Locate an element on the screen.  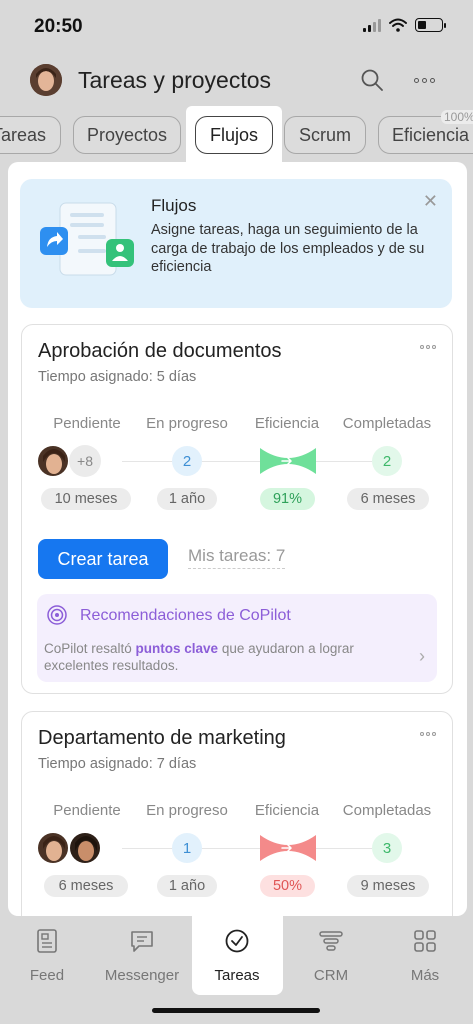
in-progress-count: 2 is located at coordinates (187, 461).